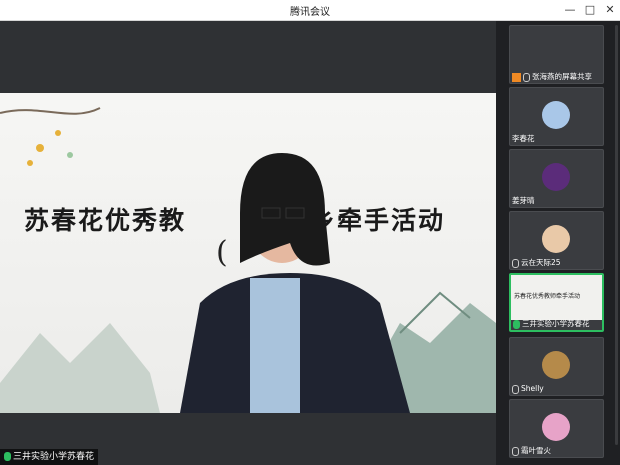  What do you see at coordinates (516, 77) in the screenshot?
I see `screen-share-icon` at bounding box center [516, 77].